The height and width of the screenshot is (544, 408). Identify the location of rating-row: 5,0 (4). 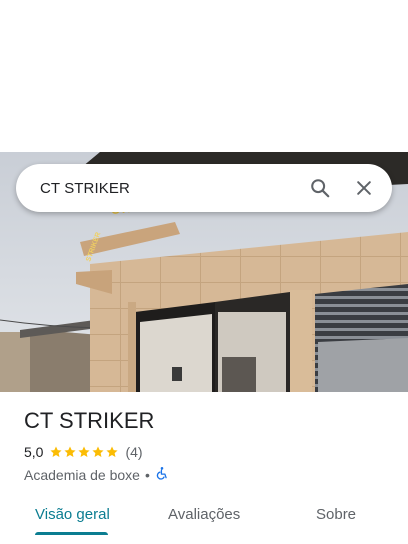
(83, 452).